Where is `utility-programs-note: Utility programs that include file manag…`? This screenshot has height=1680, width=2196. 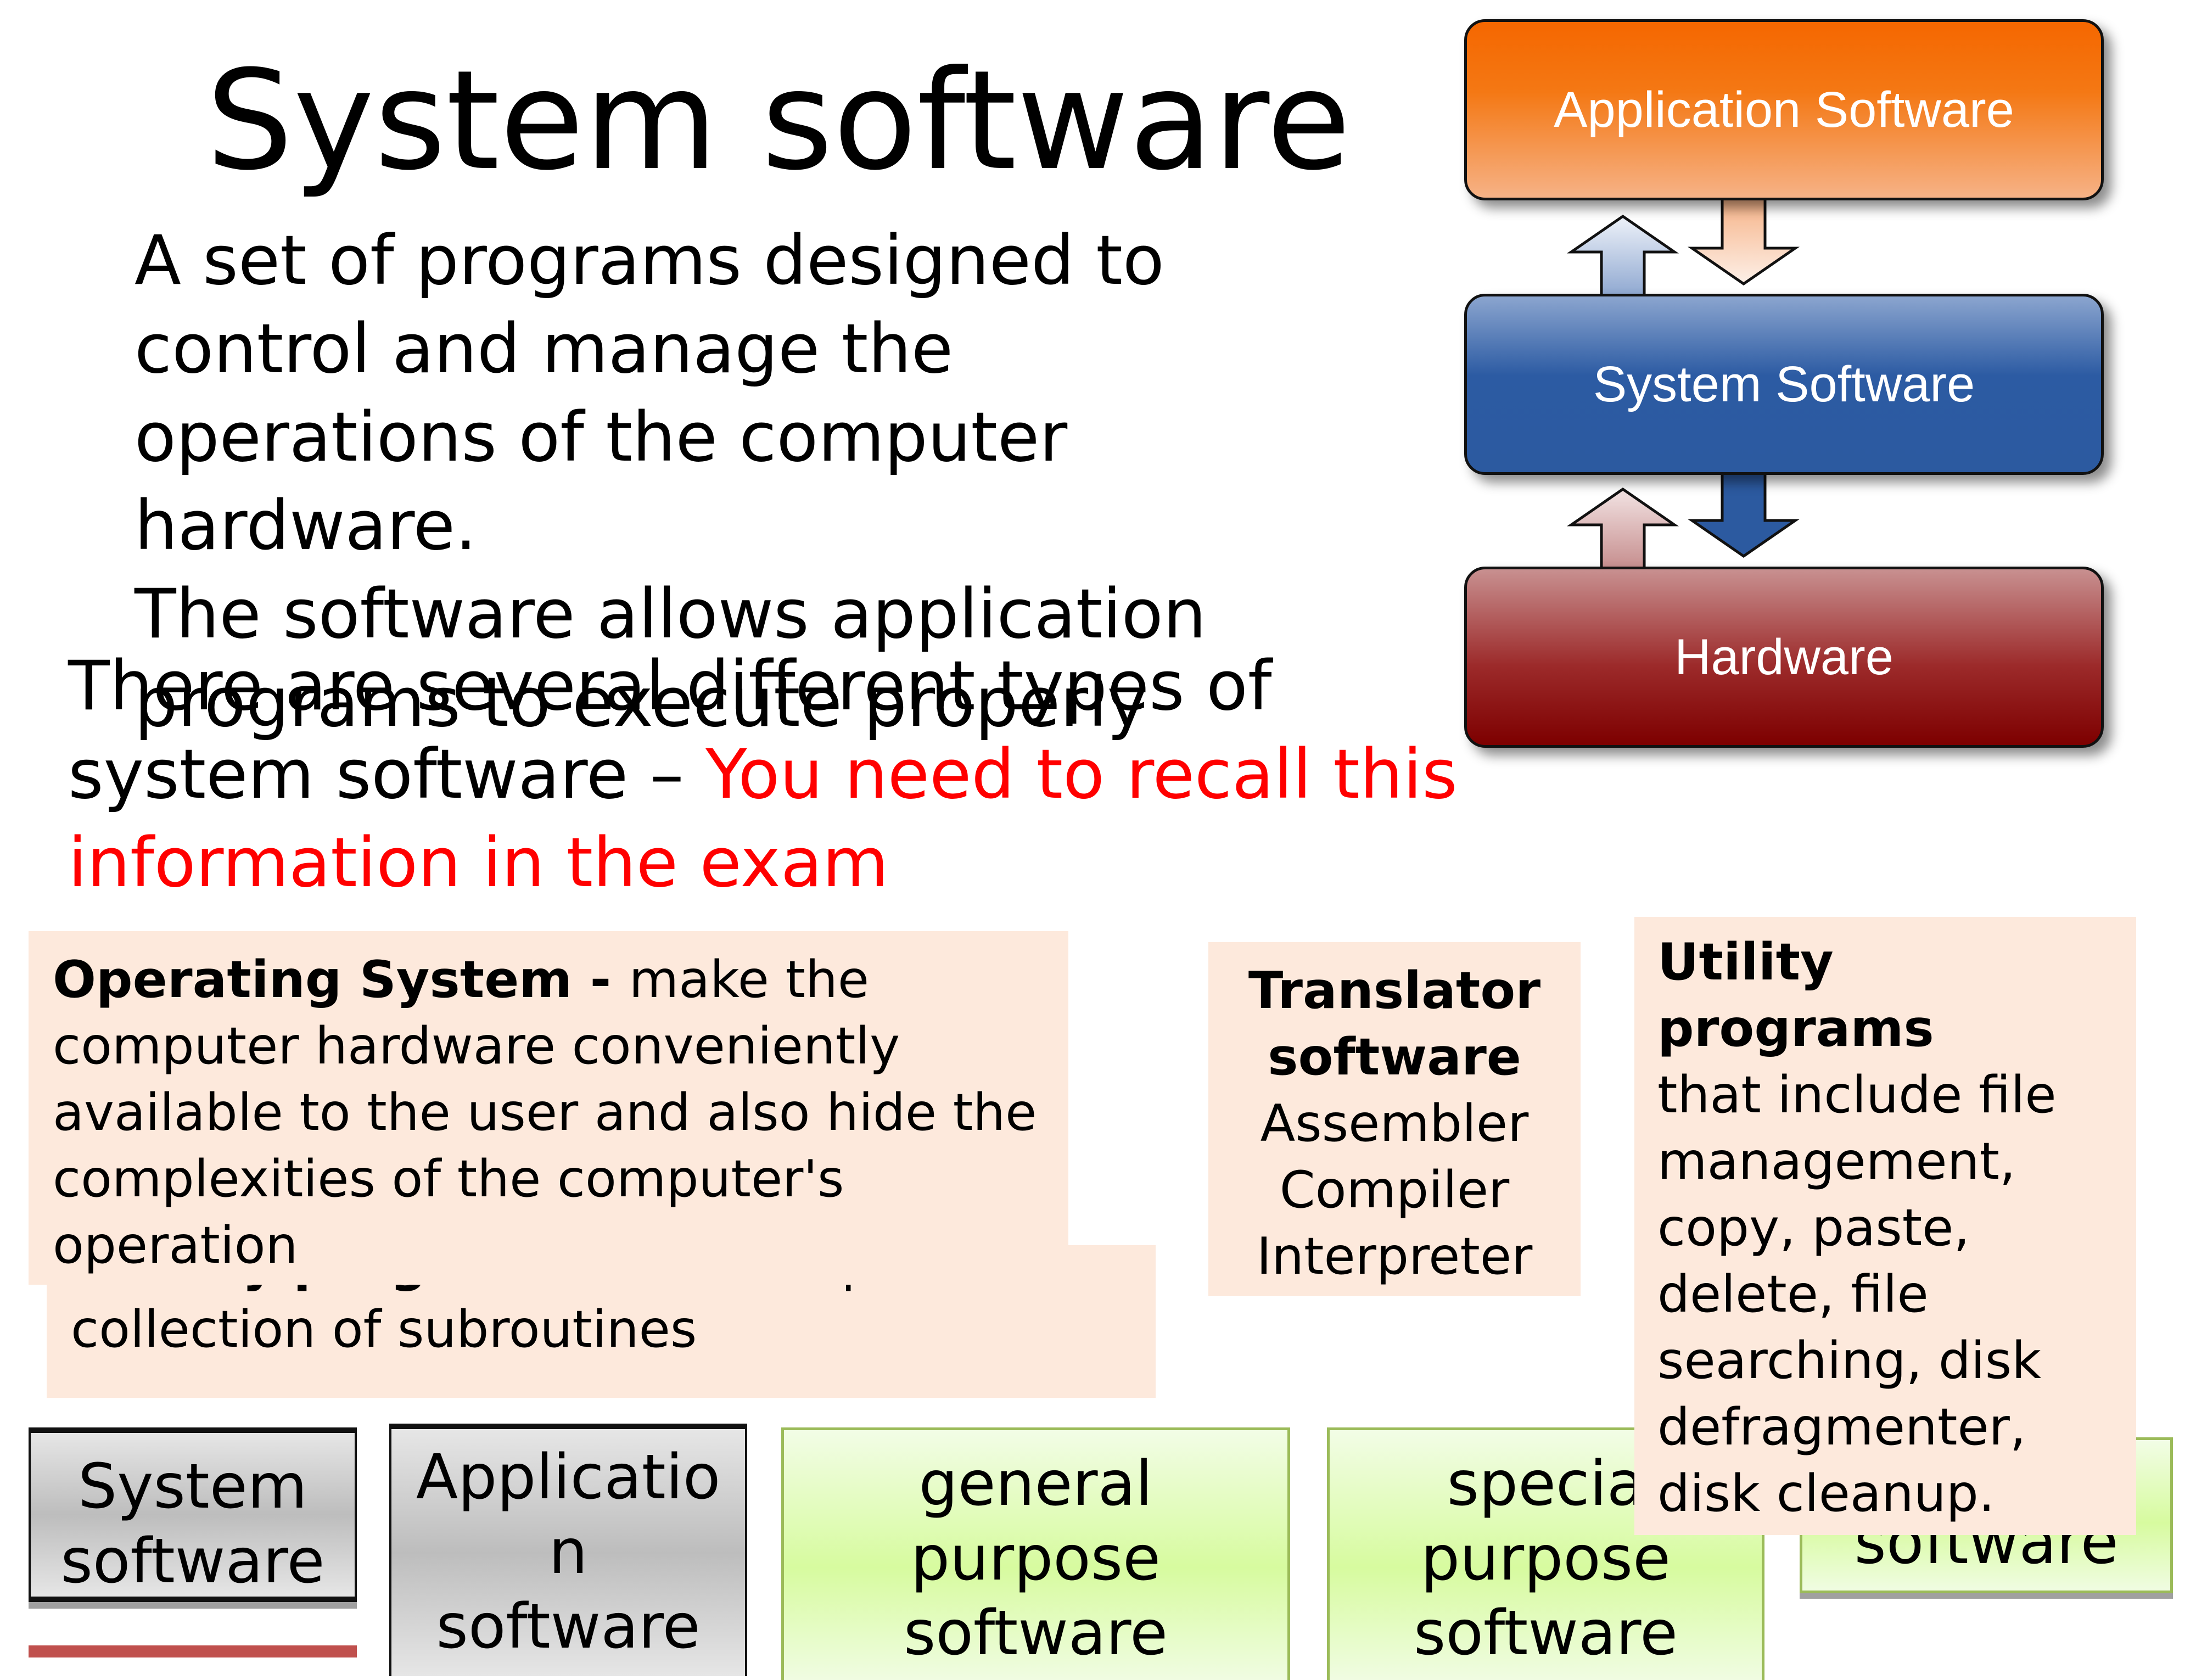 utility-programs-note: Utility programs that include file manag… is located at coordinates (1885, 1226).